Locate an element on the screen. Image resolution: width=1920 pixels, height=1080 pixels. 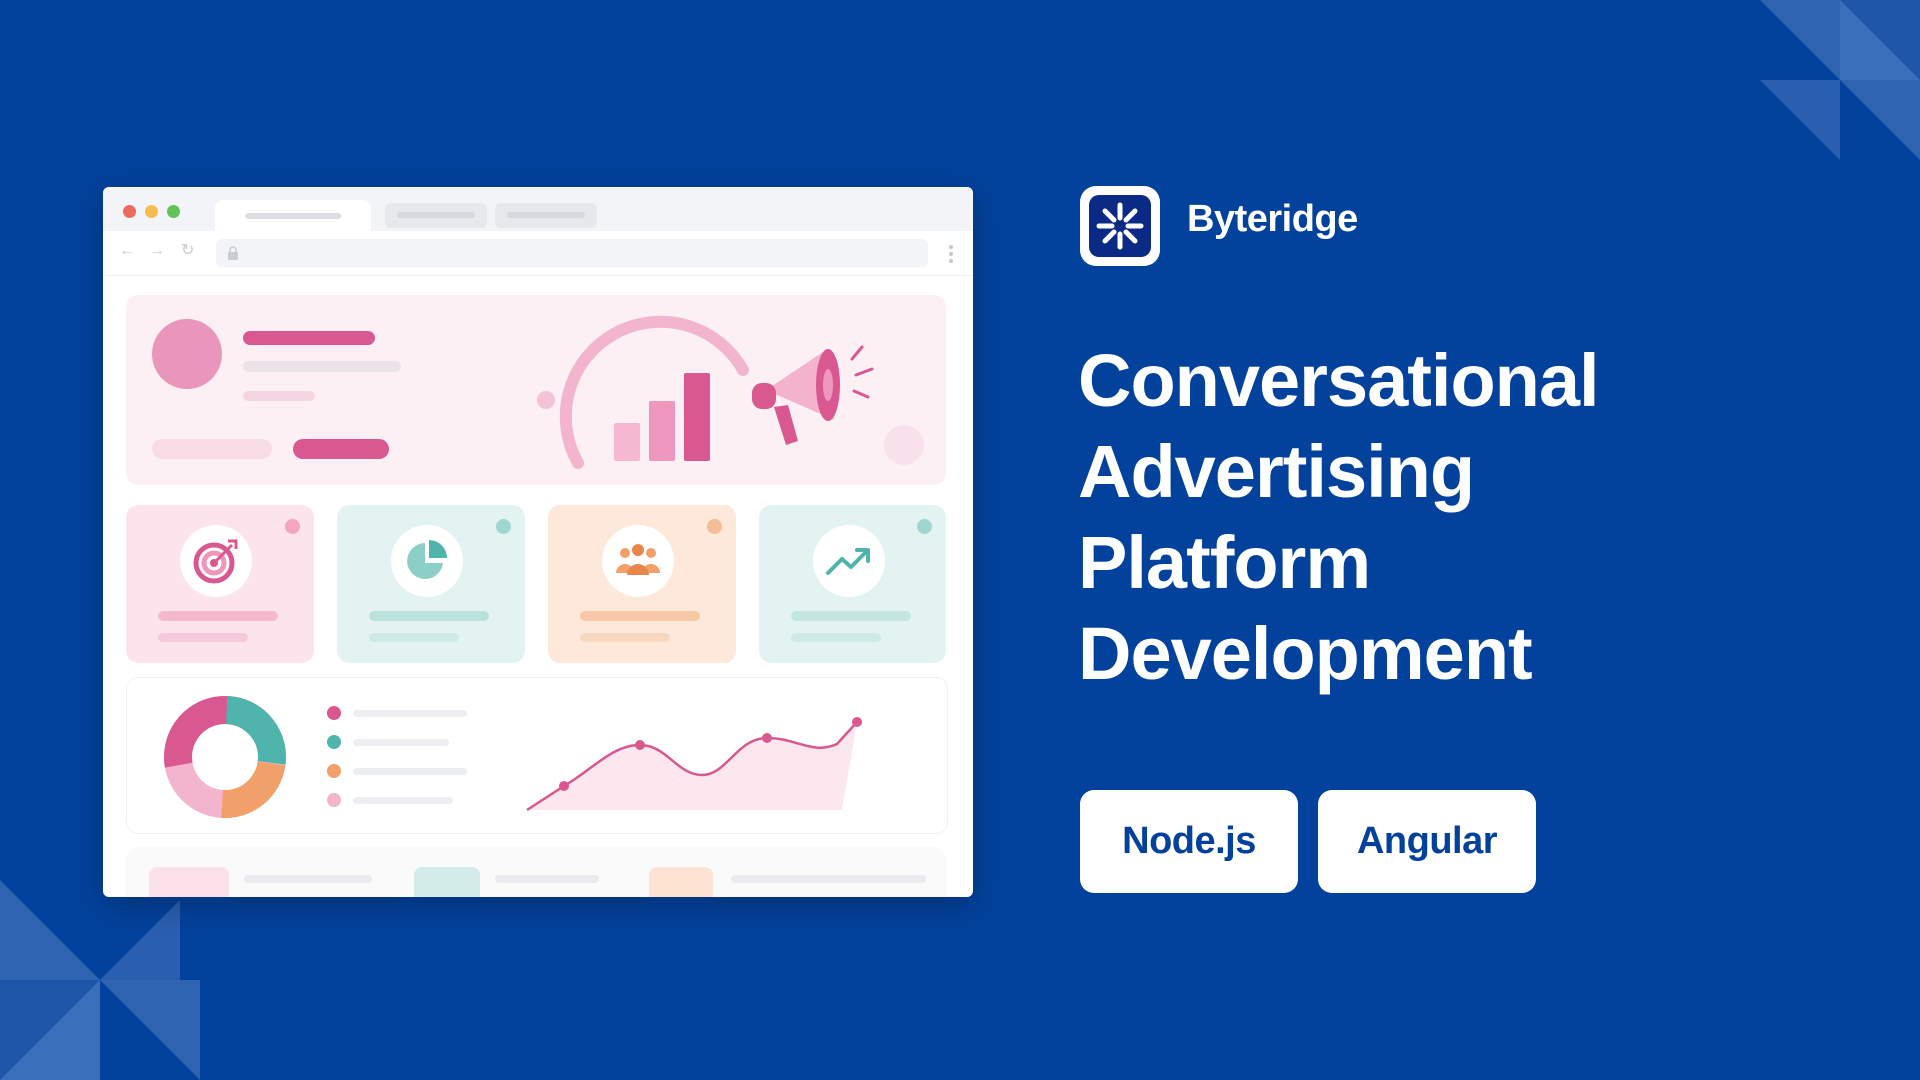
headline-line: Platform is located at coordinates (1224, 562).